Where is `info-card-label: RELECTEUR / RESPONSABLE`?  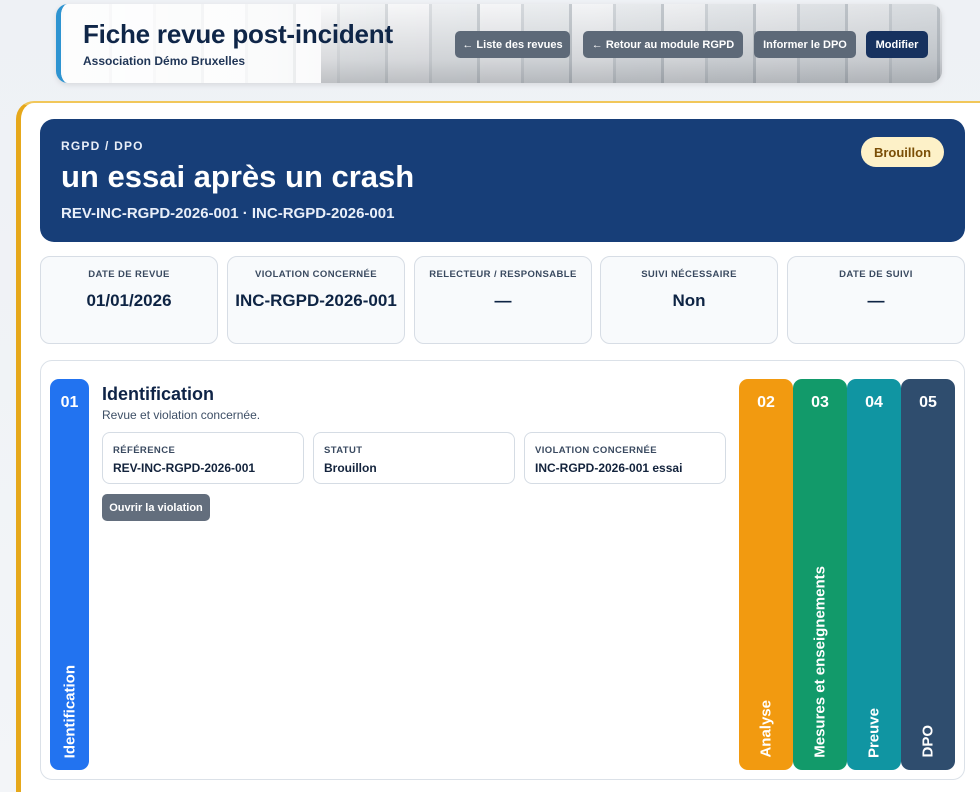 info-card-label: RELECTEUR / RESPONSABLE is located at coordinates (503, 274).